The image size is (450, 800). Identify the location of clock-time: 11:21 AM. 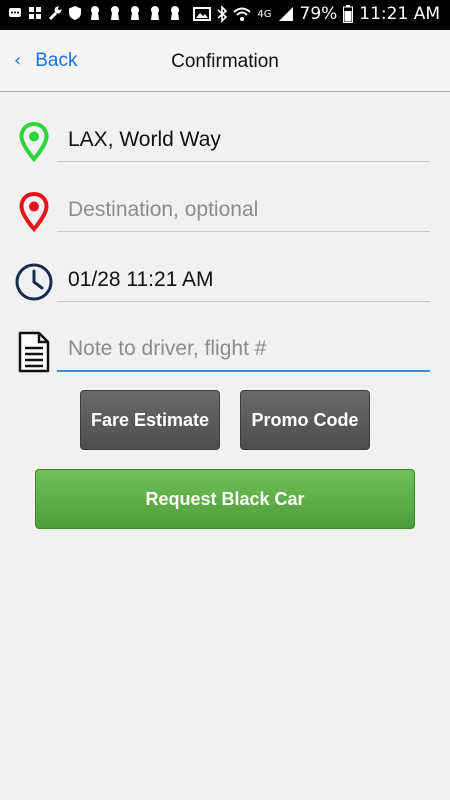
(399, 14).